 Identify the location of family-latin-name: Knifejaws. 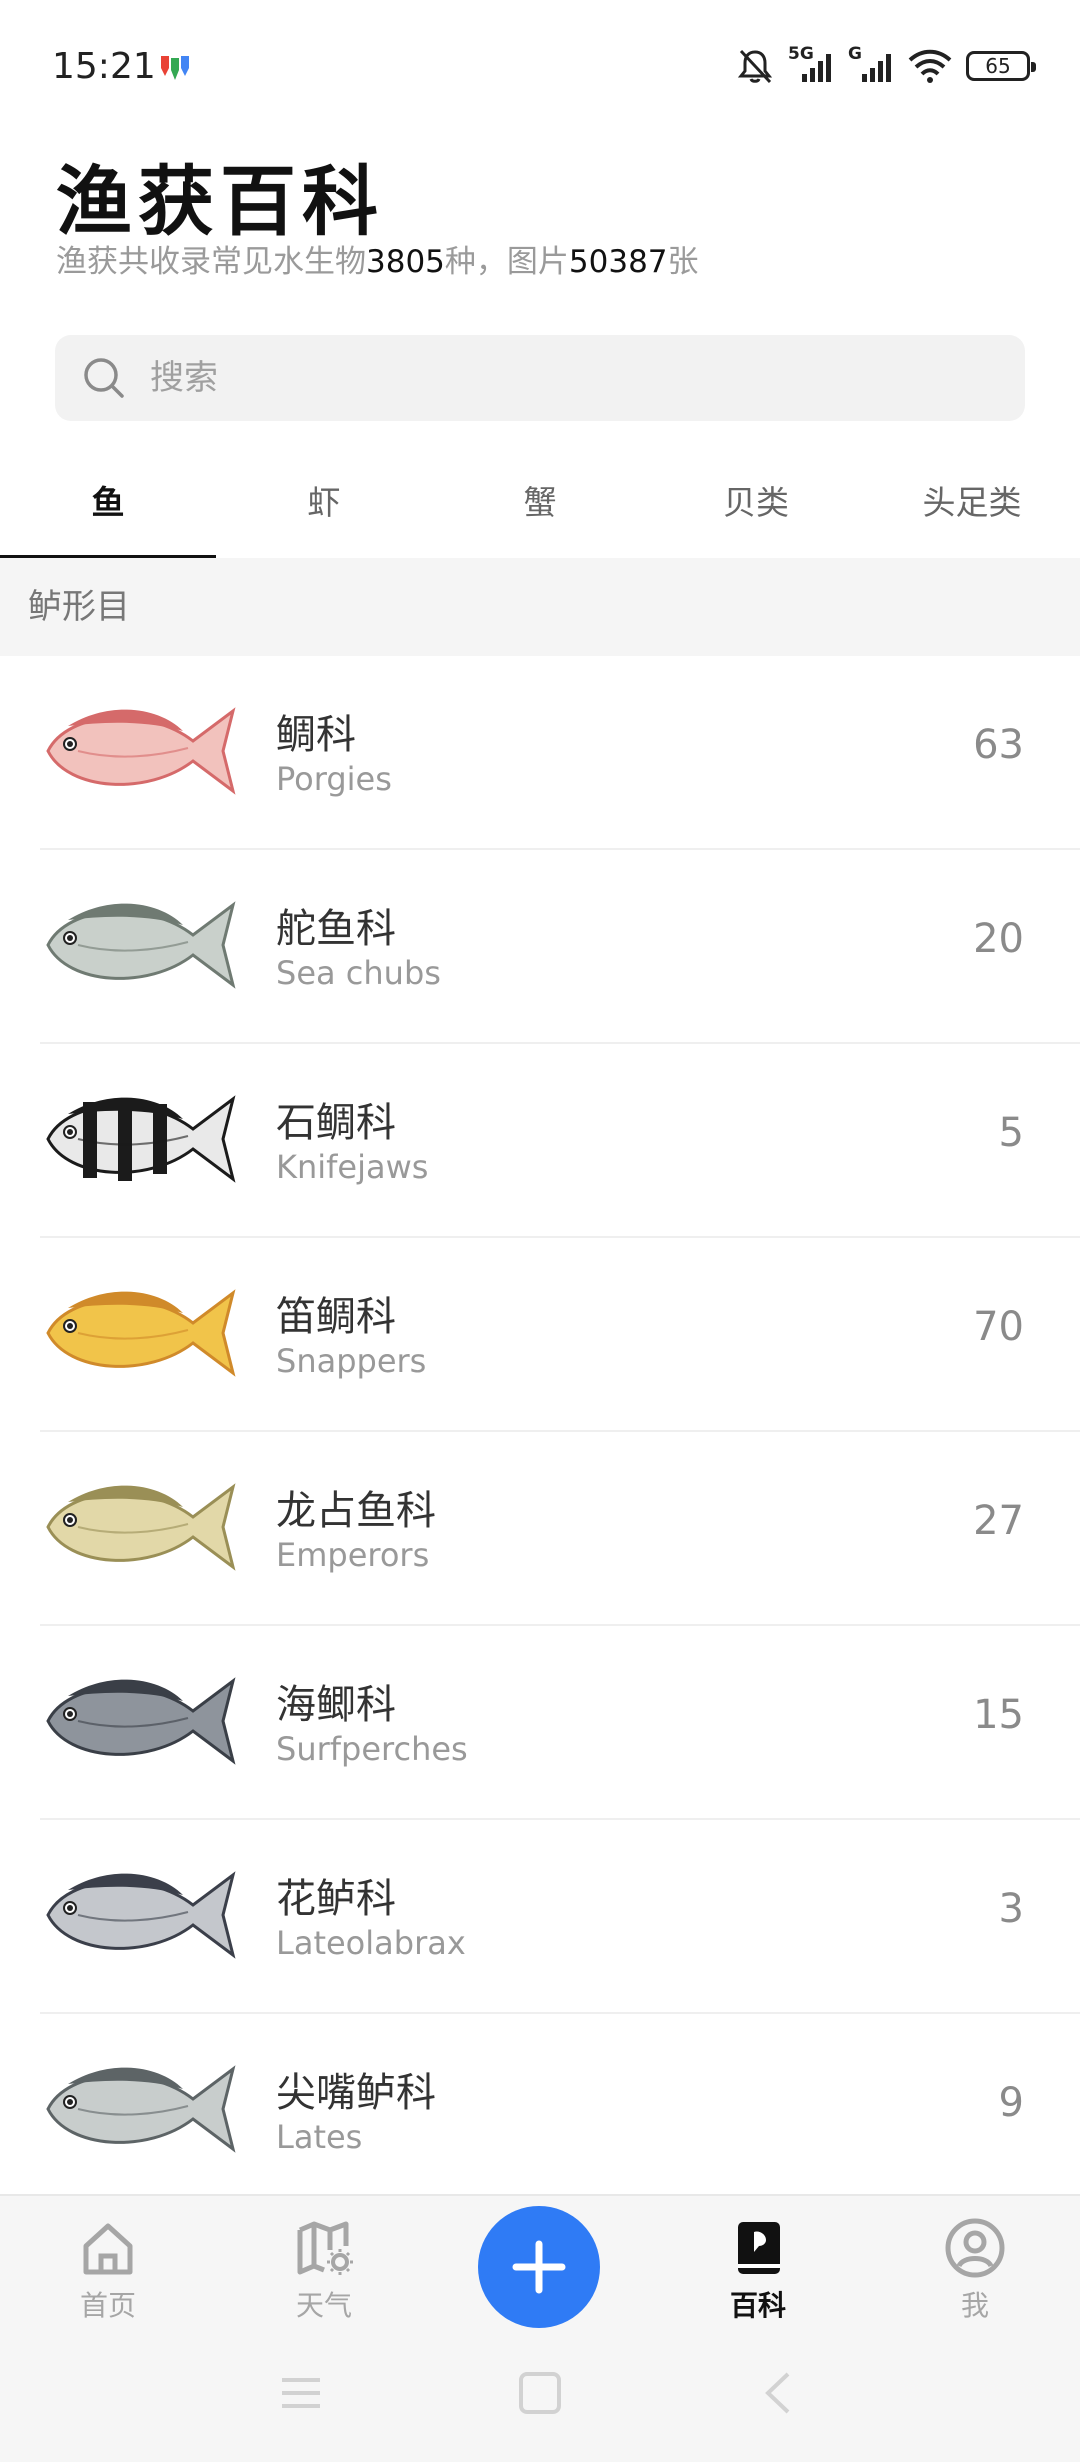
(352, 1167).